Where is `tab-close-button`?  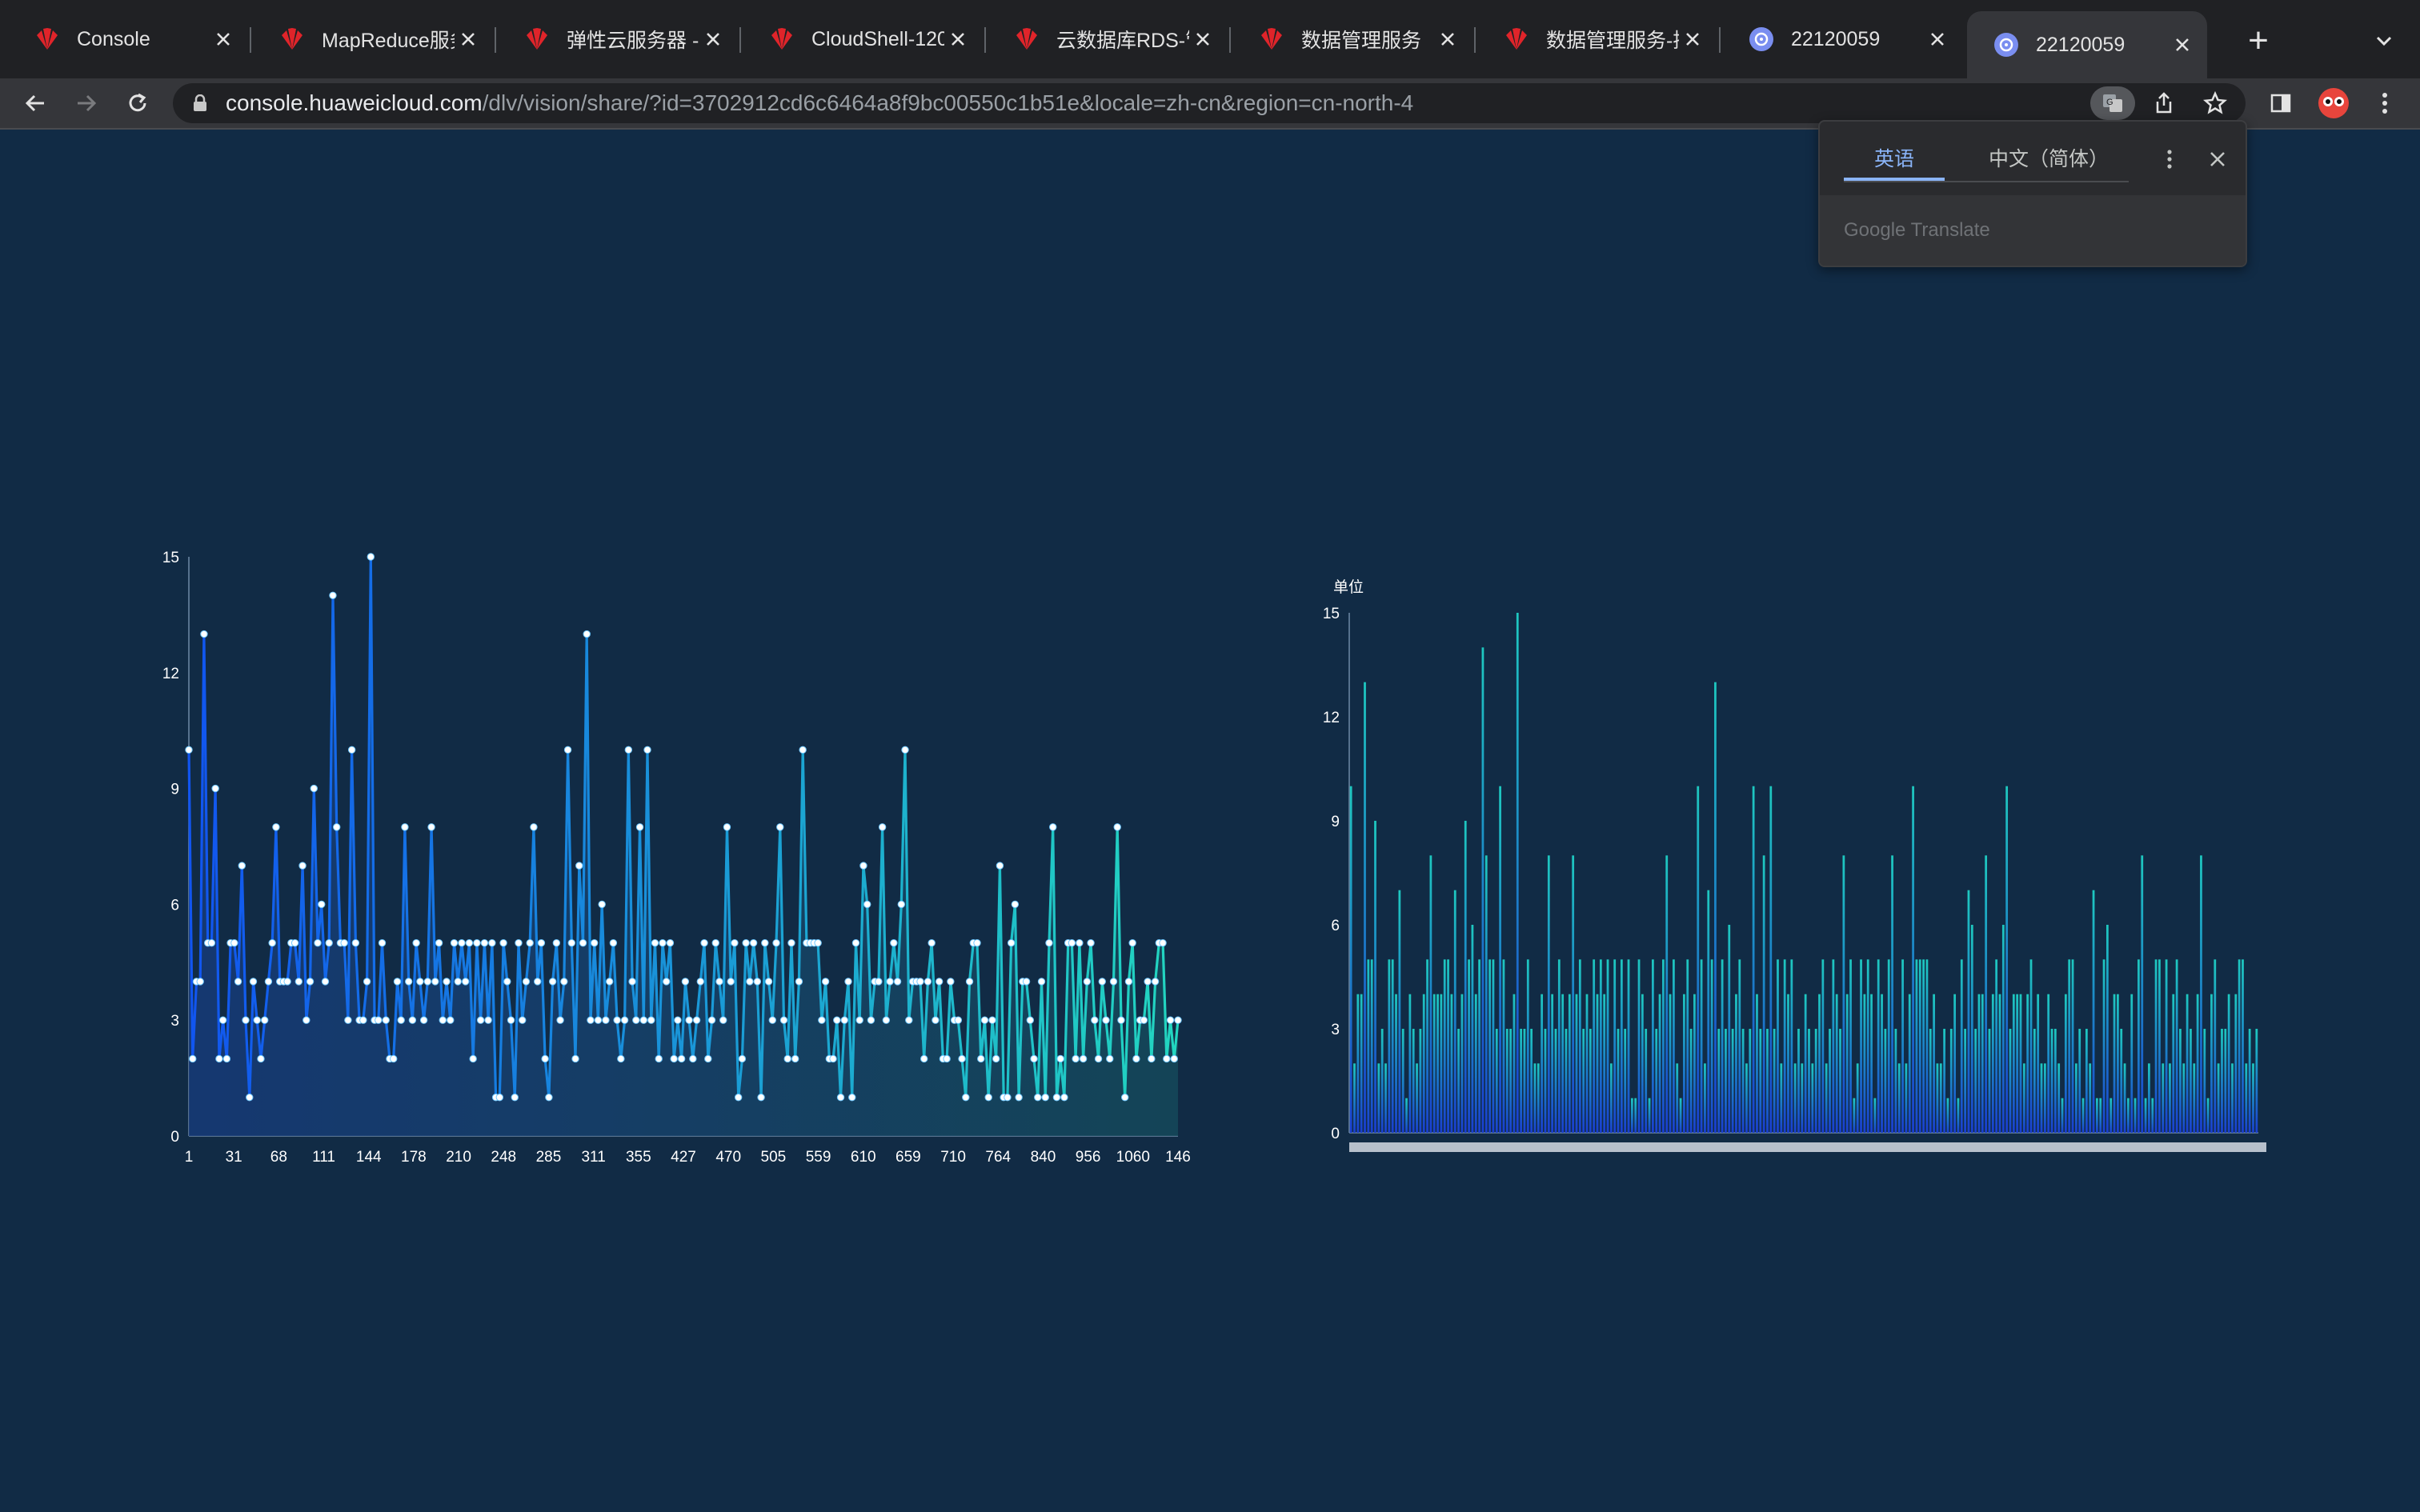
tab-close-button is located at coordinates (713, 39).